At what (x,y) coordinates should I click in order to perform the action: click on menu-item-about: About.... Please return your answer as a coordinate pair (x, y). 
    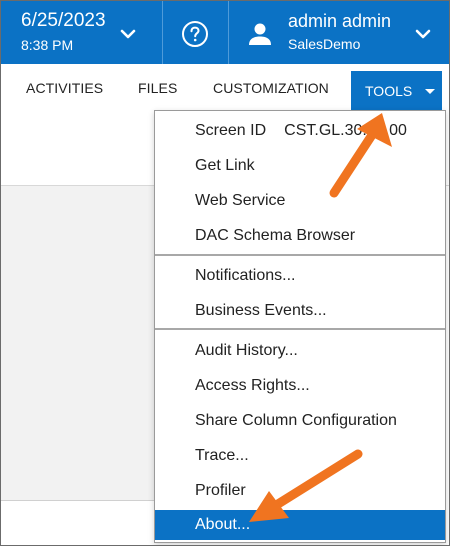
    Looking at the image, I should click on (300, 525).